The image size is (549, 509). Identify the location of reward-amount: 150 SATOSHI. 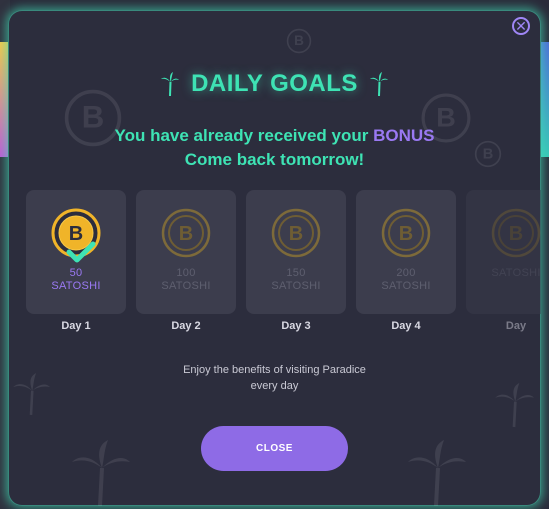
(296, 279).